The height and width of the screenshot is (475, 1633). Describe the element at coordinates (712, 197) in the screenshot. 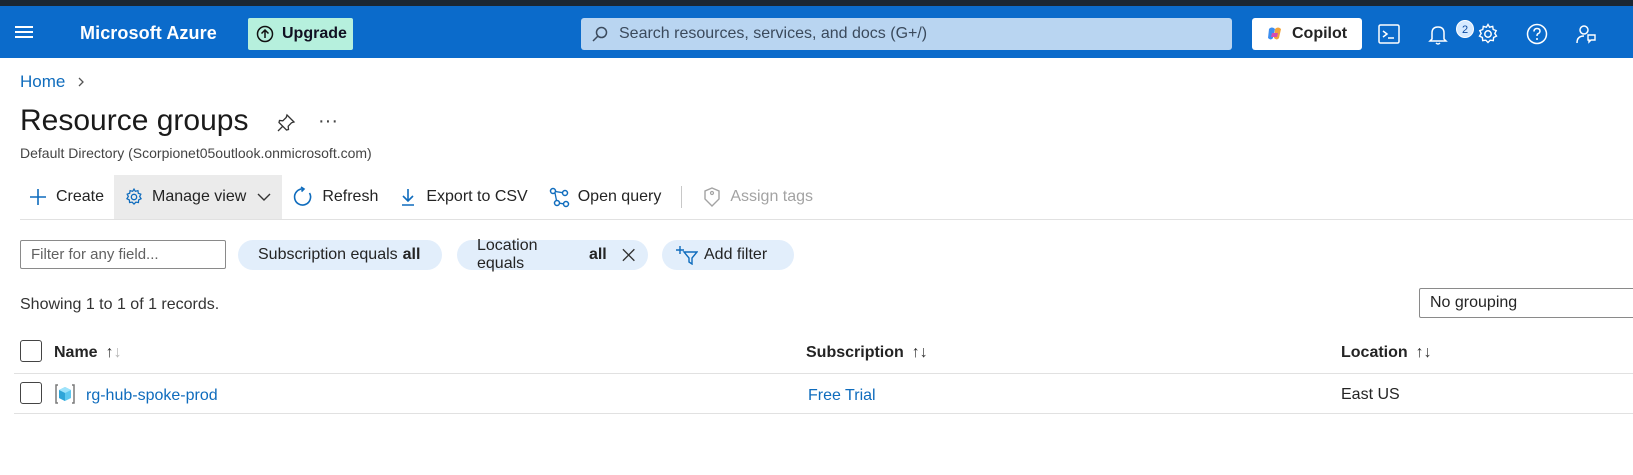

I see `tag-icon` at that location.